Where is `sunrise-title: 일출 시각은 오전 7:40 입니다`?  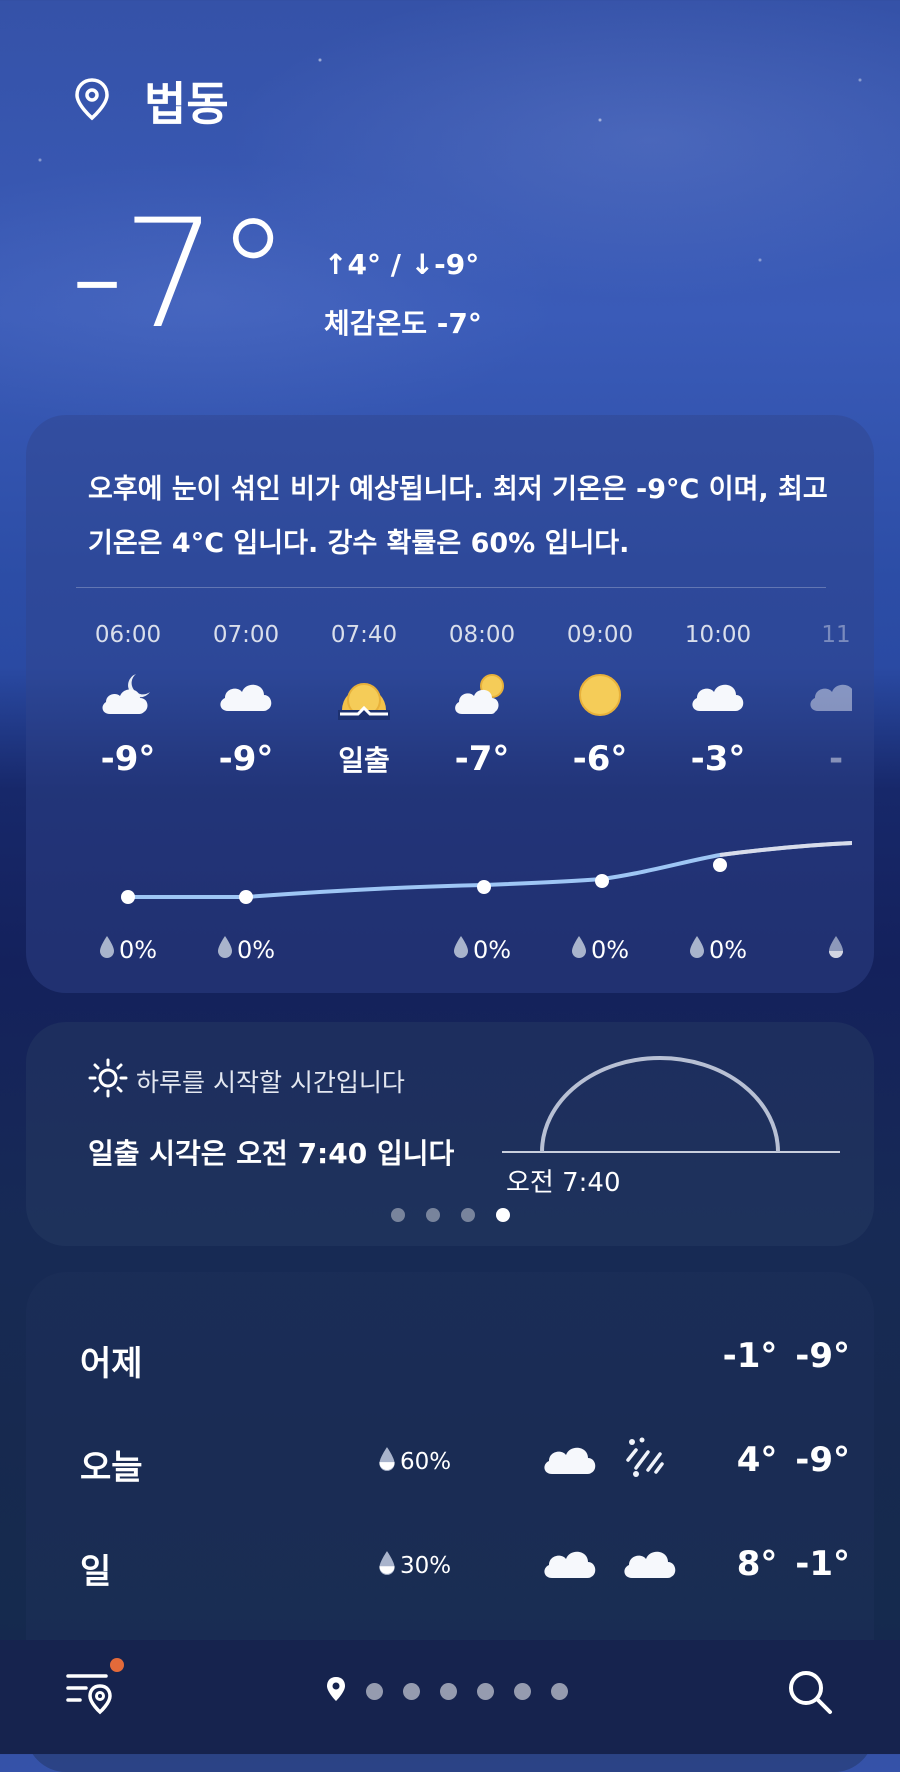 sunrise-title: 일출 시각은 오전 7:40 입니다 is located at coordinates (271, 1153).